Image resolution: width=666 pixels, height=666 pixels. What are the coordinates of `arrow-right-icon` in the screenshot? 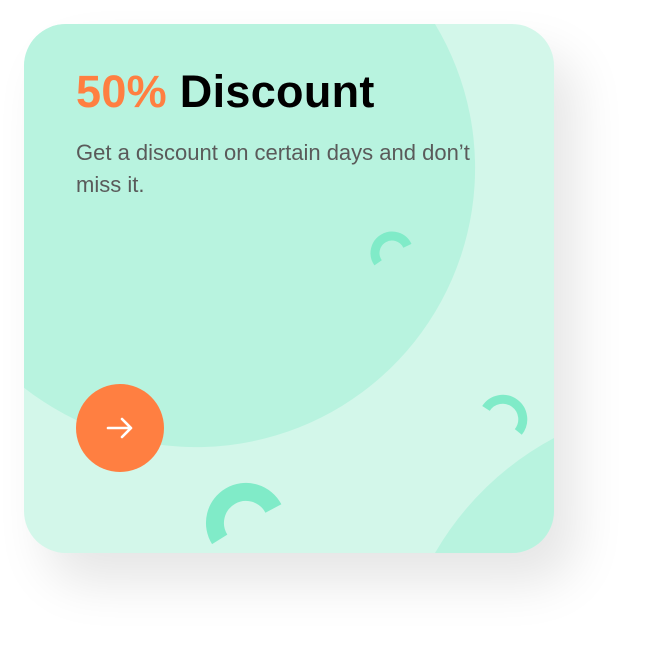 It's located at (120, 428).